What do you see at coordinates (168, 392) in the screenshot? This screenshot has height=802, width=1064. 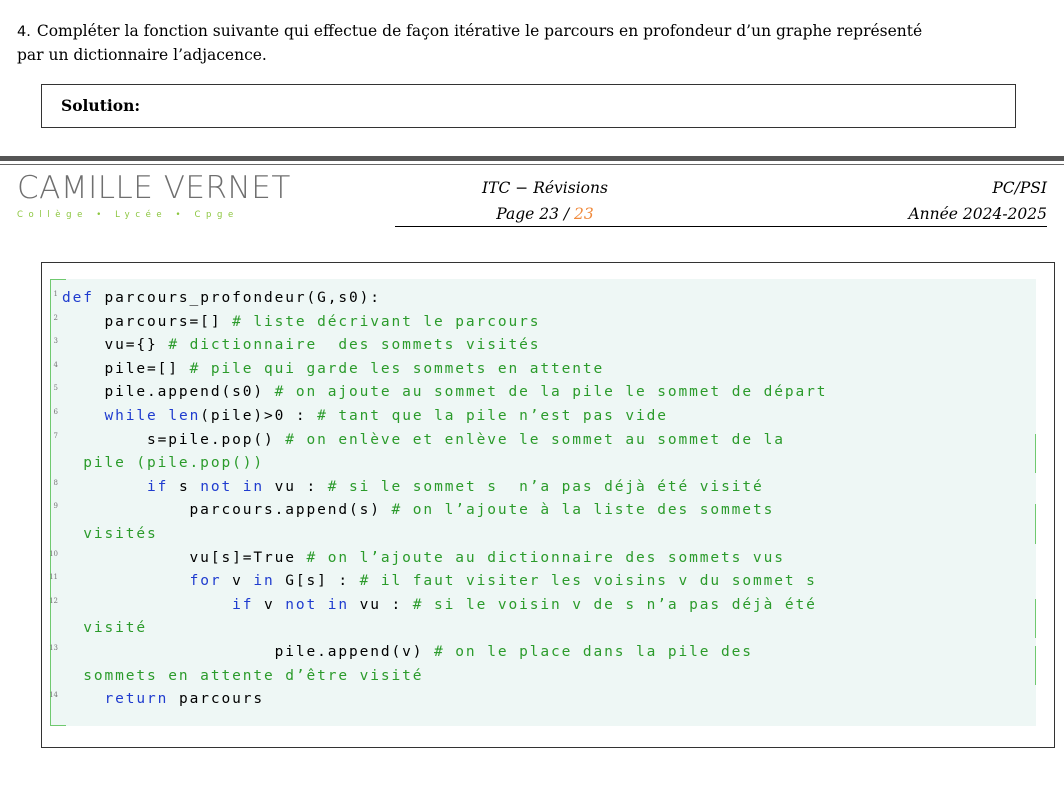 I see `code-text: pile.append(s0)` at bounding box center [168, 392].